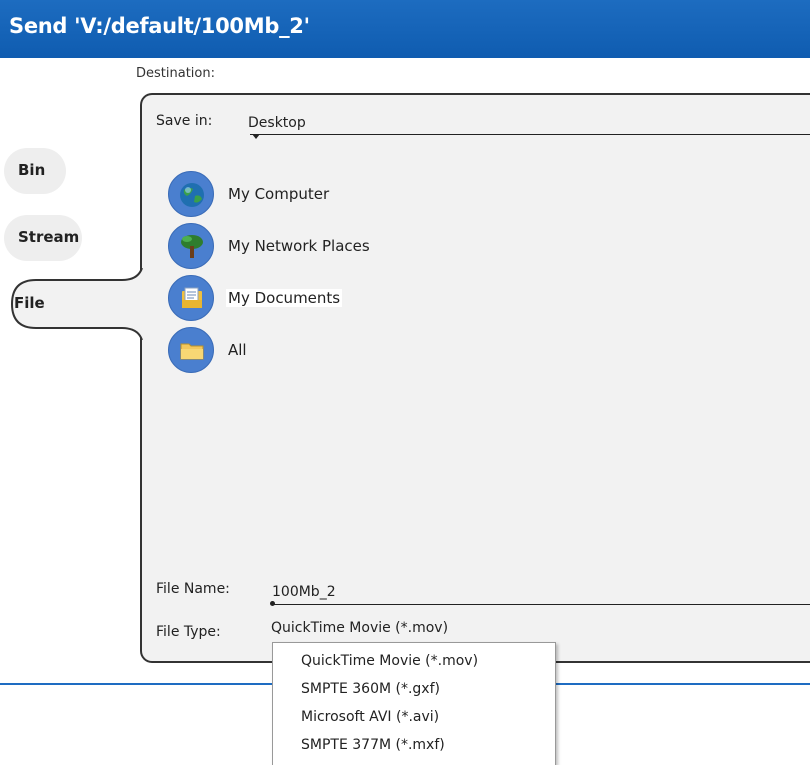  Describe the element at coordinates (184, 121) in the screenshot. I see `save-in-label: Save in:` at that location.